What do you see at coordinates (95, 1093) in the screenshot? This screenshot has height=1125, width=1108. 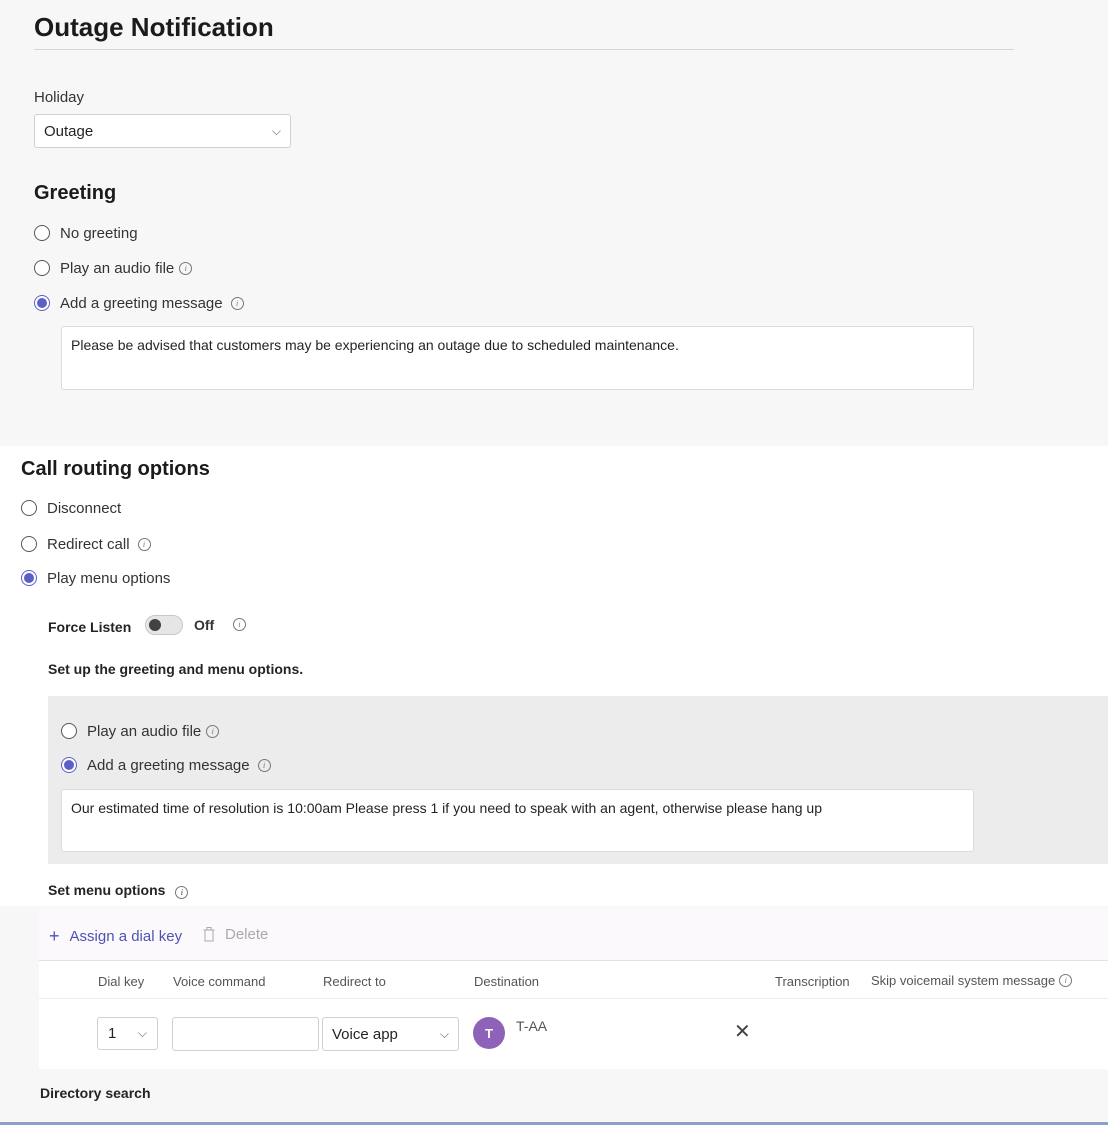 I see `directory-search-label: Directory search` at bounding box center [95, 1093].